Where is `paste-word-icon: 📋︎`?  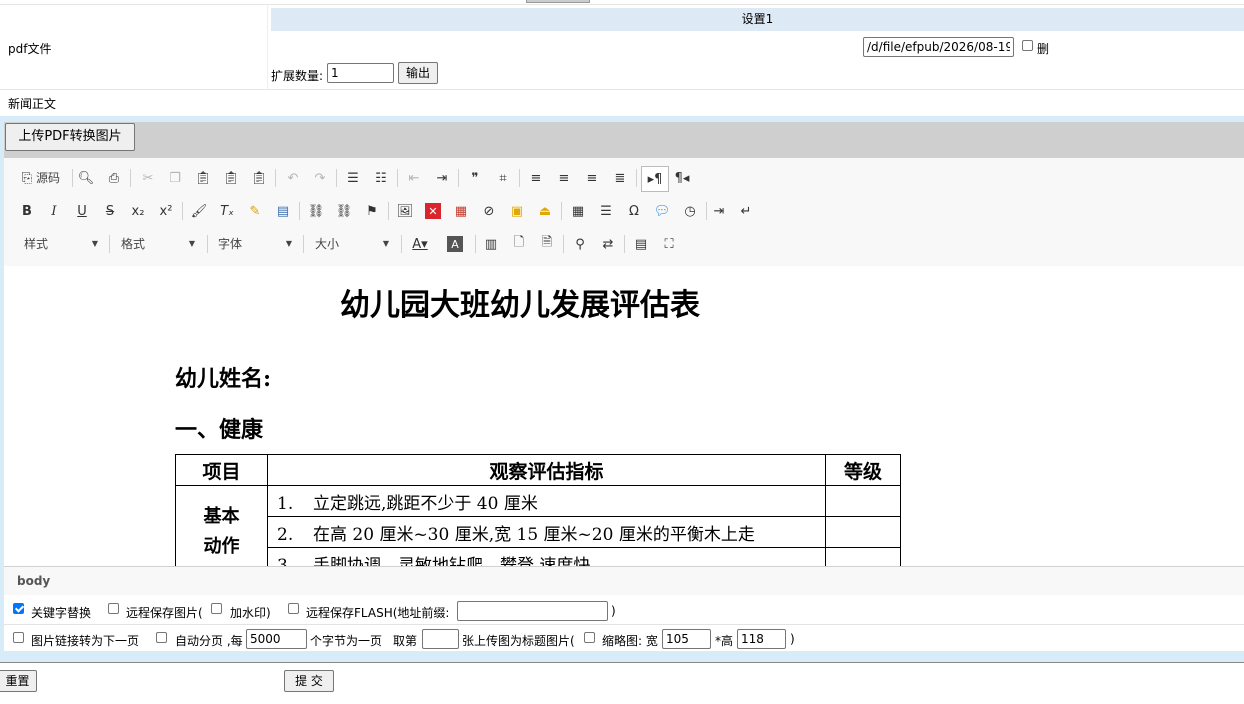 paste-word-icon: 📋︎ is located at coordinates (259, 178).